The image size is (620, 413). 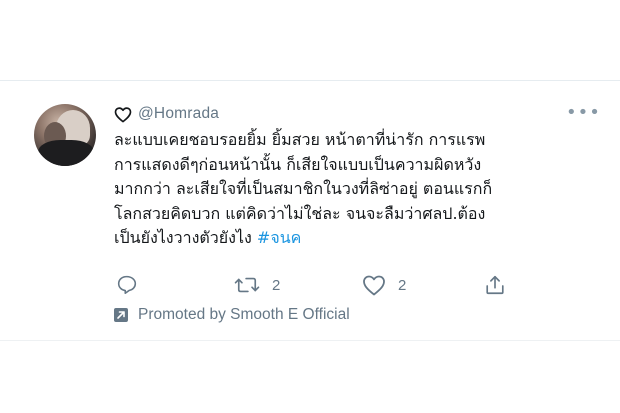 I want to click on tweet-actions: 2 2, so click(x=314, y=286).